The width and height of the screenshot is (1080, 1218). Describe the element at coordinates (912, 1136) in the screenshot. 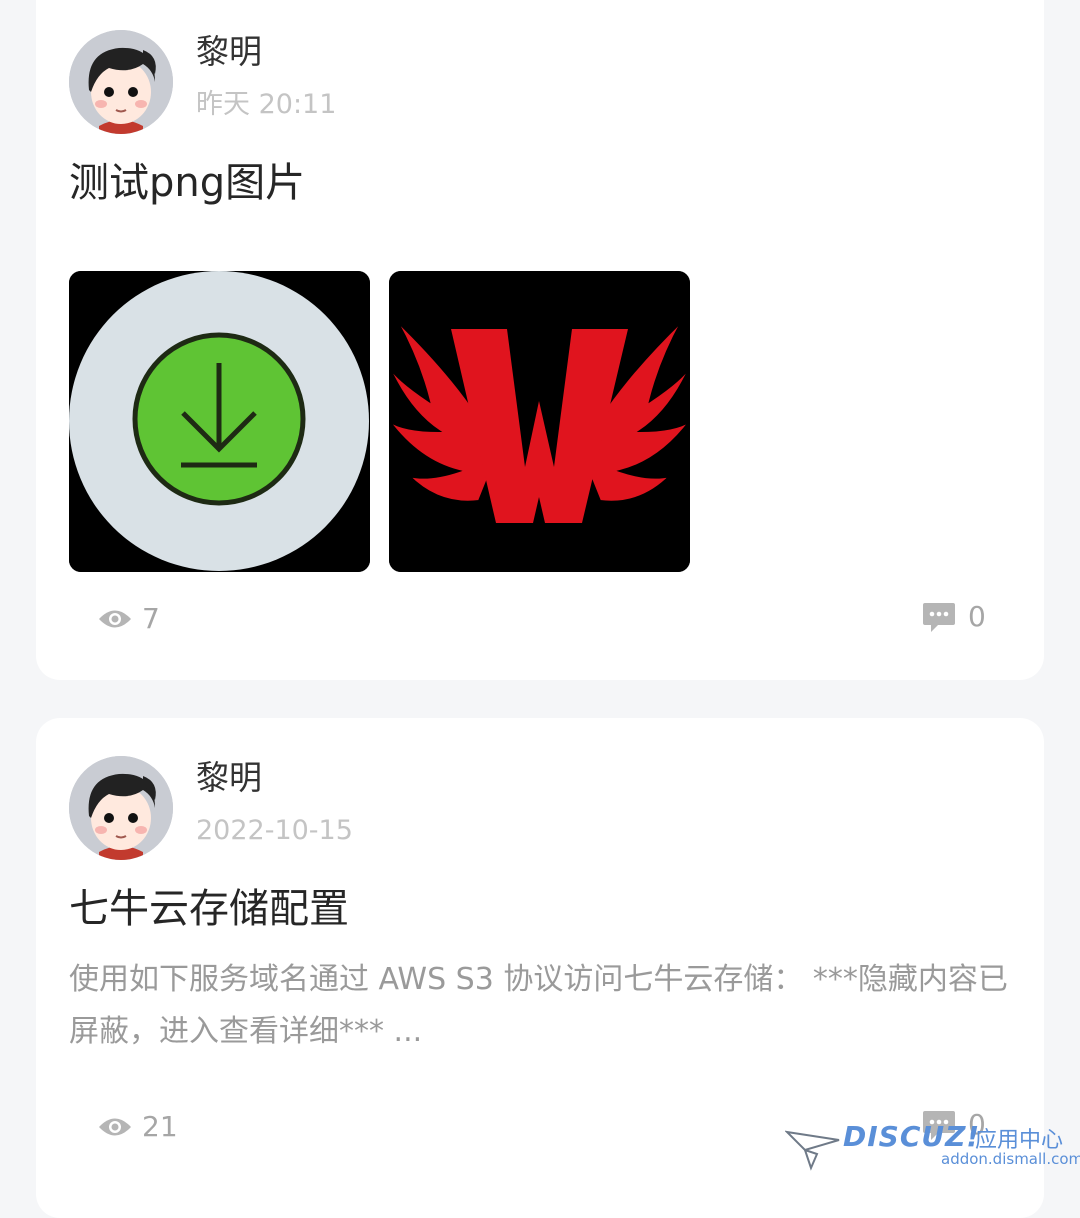

I see `watermark-brand: DISCUZ!` at that location.